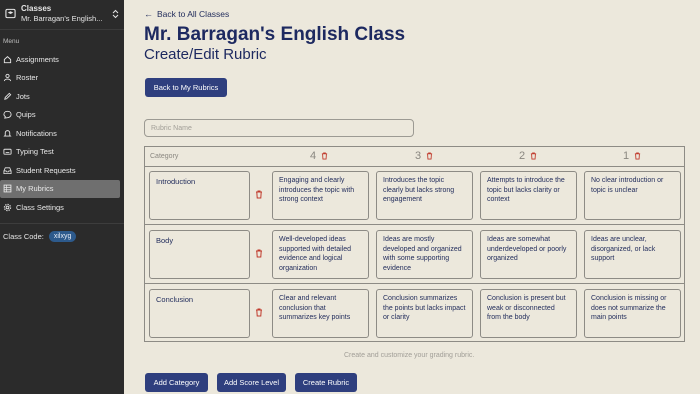 The image size is (700, 394). Describe the element at coordinates (62, 59) in the screenshot. I see `sidebar-item-assignments: Assignments` at that location.